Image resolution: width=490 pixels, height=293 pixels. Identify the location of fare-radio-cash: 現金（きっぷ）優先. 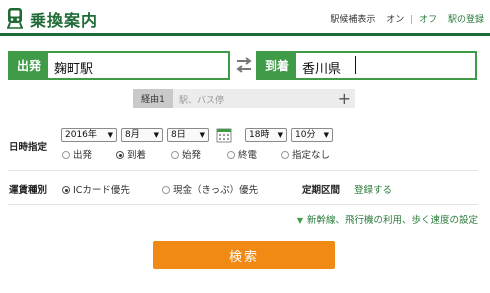
(210, 189).